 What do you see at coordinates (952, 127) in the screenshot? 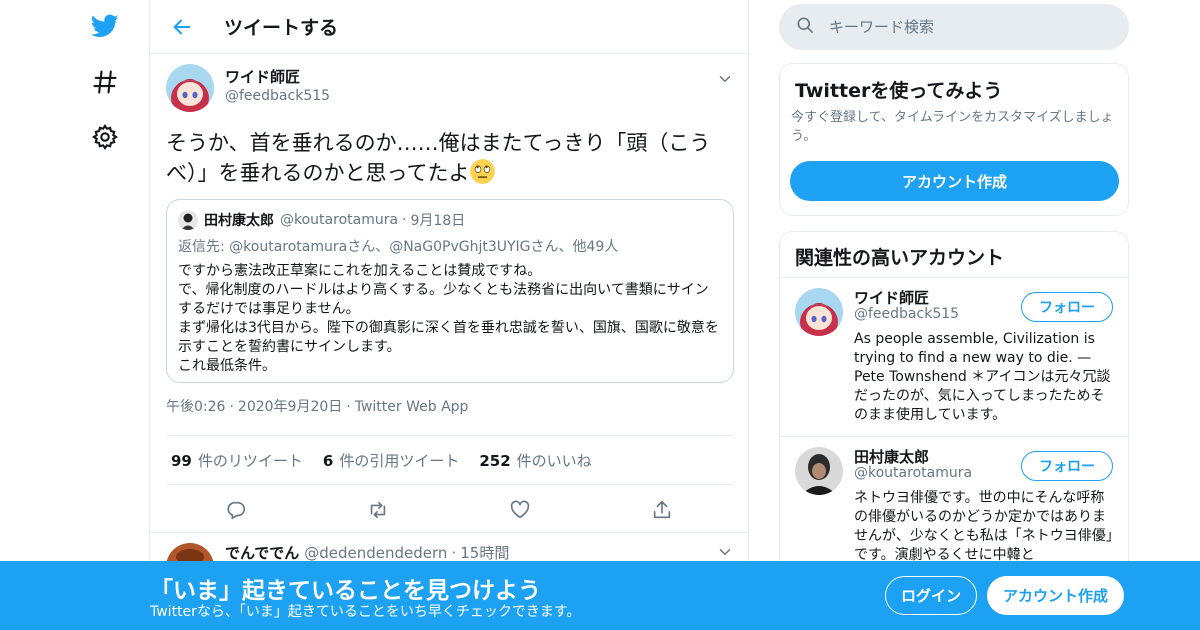
I see `signup-card-description: 今すぐ登録して、タイムラインをカスタマイズしましょう。` at bounding box center [952, 127].